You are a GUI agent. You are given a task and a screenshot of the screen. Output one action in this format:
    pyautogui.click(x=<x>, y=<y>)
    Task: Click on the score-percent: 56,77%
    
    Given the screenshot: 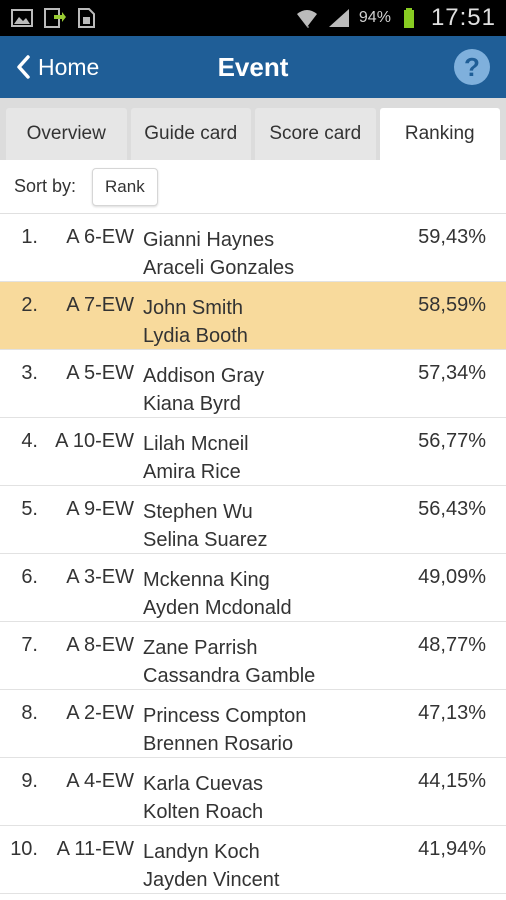 What is the action you would take?
    pyautogui.click(x=452, y=441)
    